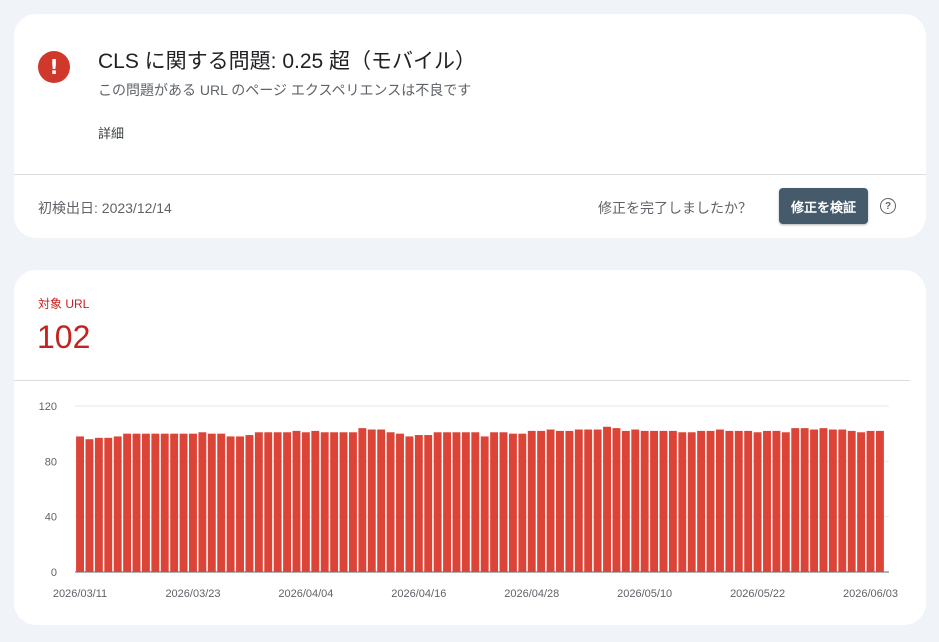 The width and height of the screenshot is (939, 642). I want to click on y-tick-label: 120, so click(48, 407).